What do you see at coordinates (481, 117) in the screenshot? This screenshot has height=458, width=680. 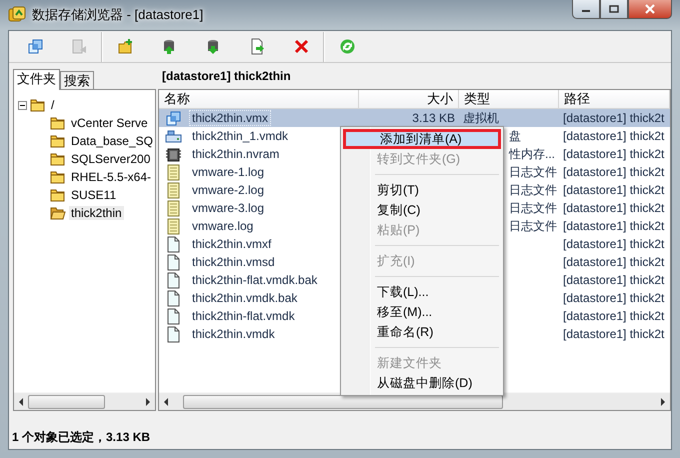 I see `file-type: 虚拟机` at bounding box center [481, 117].